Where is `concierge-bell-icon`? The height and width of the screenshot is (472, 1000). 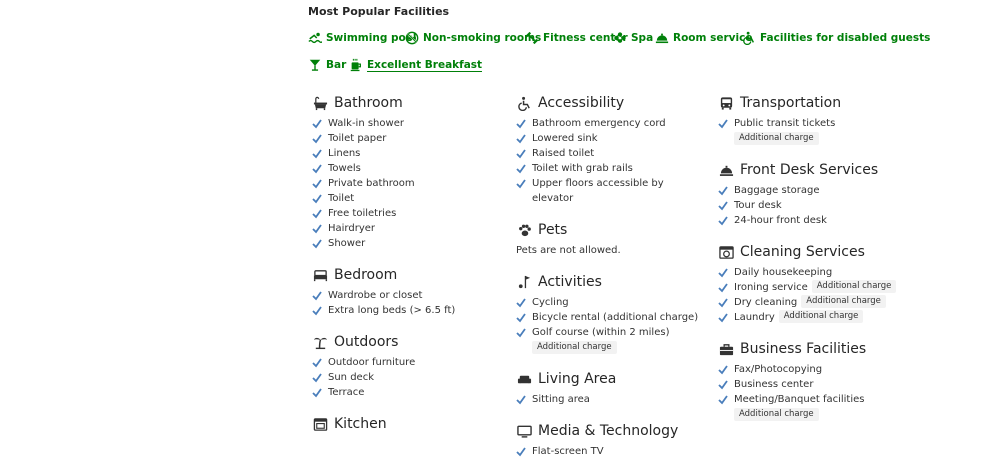 concierge-bell-icon is located at coordinates (726, 170).